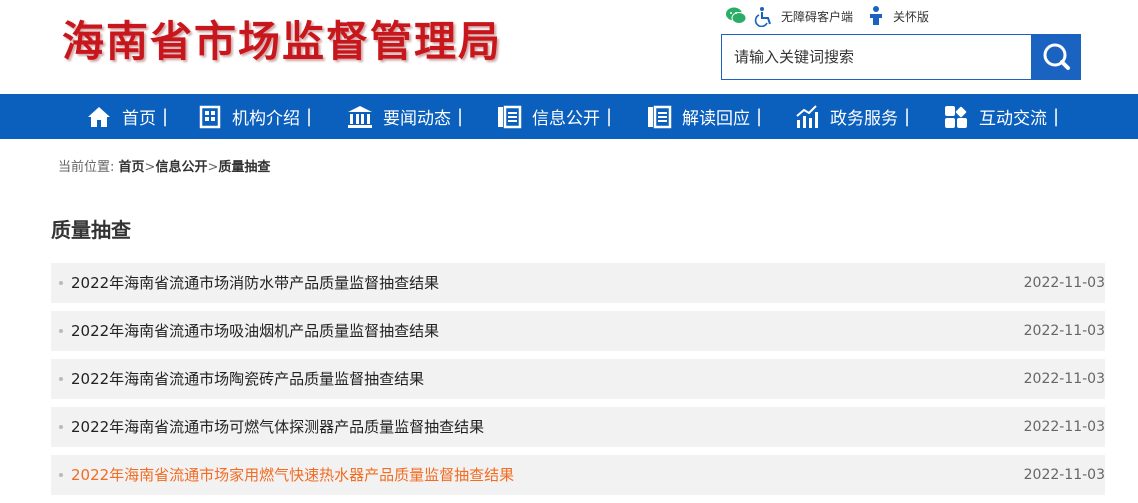  I want to click on document-list-icon, so click(510, 116).